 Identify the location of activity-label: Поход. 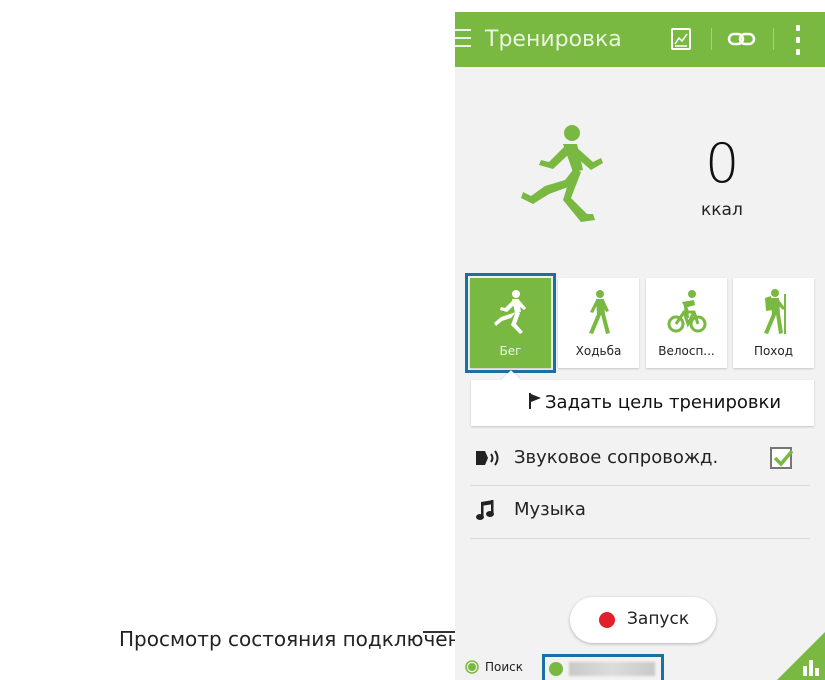
(773, 351).